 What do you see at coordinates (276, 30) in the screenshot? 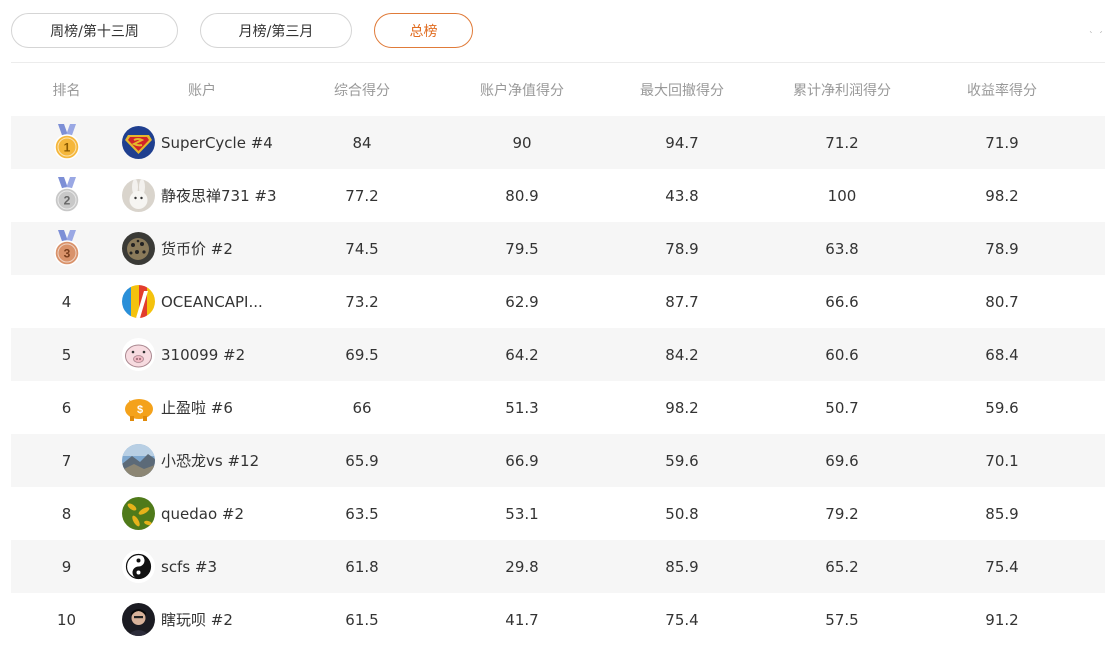
I see `tab-monthly: 月榜/第三月` at bounding box center [276, 30].